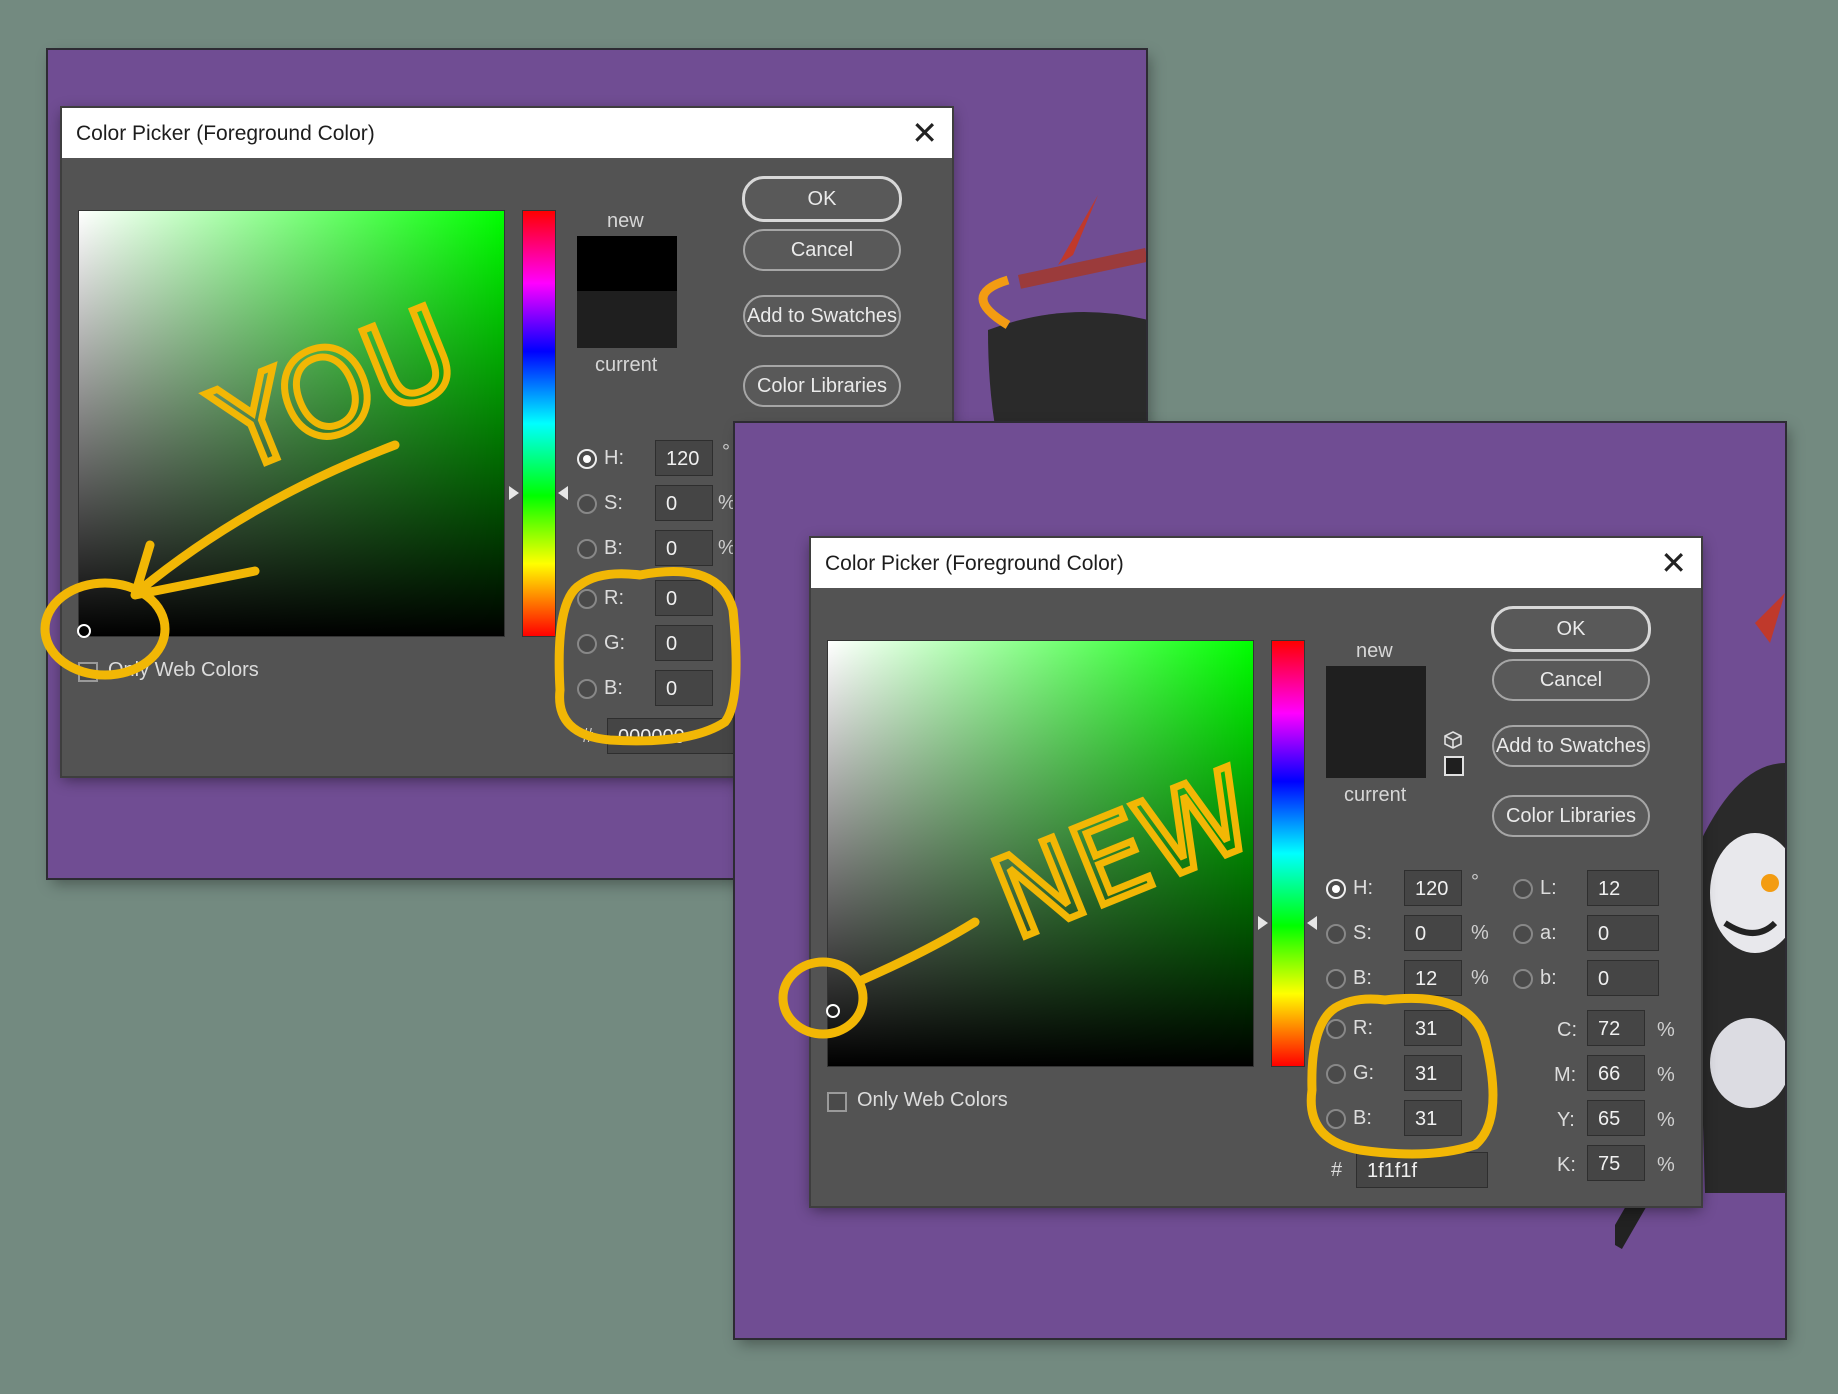  What do you see at coordinates (1567, 1030) in the screenshot?
I see `cyan-label: C:` at bounding box center [1567, 1030].